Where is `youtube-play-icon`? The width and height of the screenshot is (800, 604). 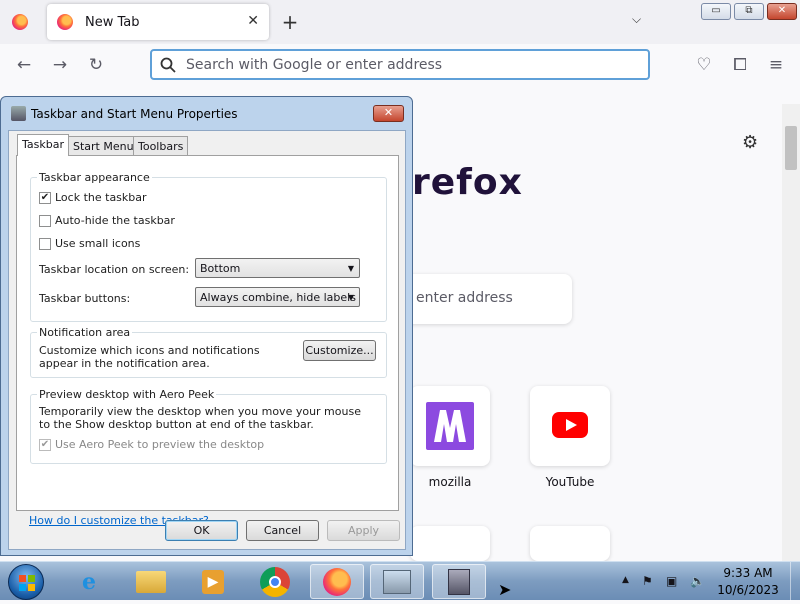 youtube-play-icon is located at coordinates (570, 425).